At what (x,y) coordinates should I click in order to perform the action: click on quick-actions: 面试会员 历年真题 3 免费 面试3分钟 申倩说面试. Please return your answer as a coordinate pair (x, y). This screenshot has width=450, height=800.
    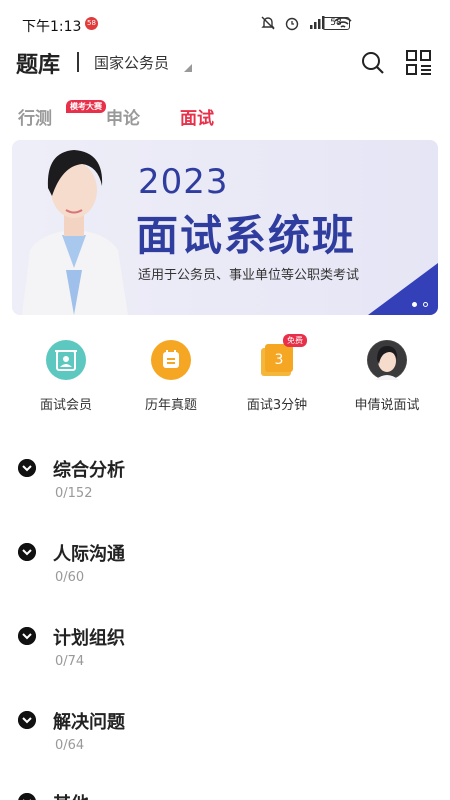
    Looking at the image, I should click on (225, 377).